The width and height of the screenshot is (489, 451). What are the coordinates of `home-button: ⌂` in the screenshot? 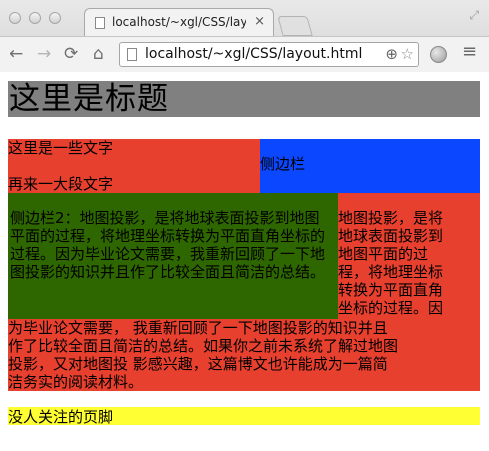 It's located at (98, 54).